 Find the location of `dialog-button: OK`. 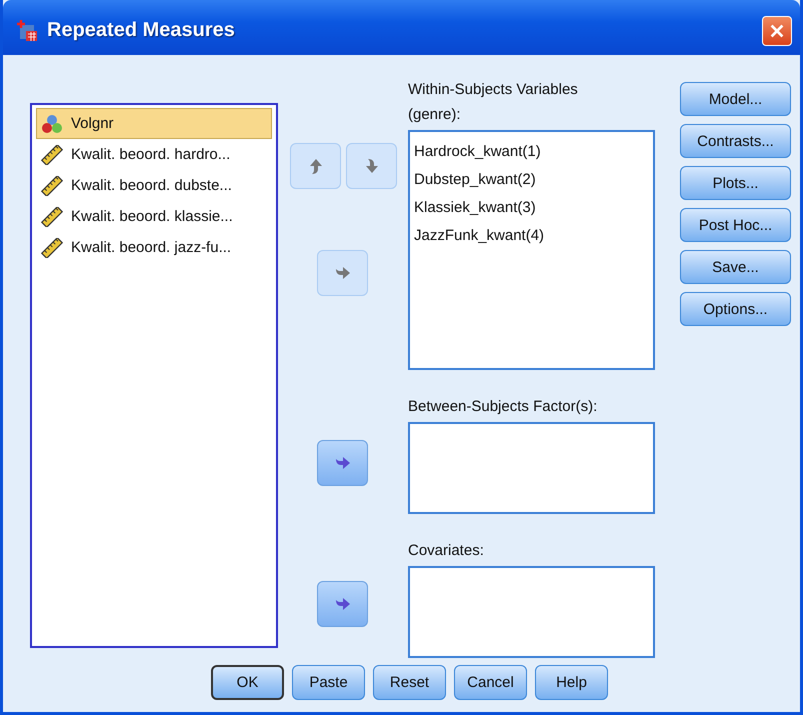

dialog-button: OK is located at coordinates (247, 682).